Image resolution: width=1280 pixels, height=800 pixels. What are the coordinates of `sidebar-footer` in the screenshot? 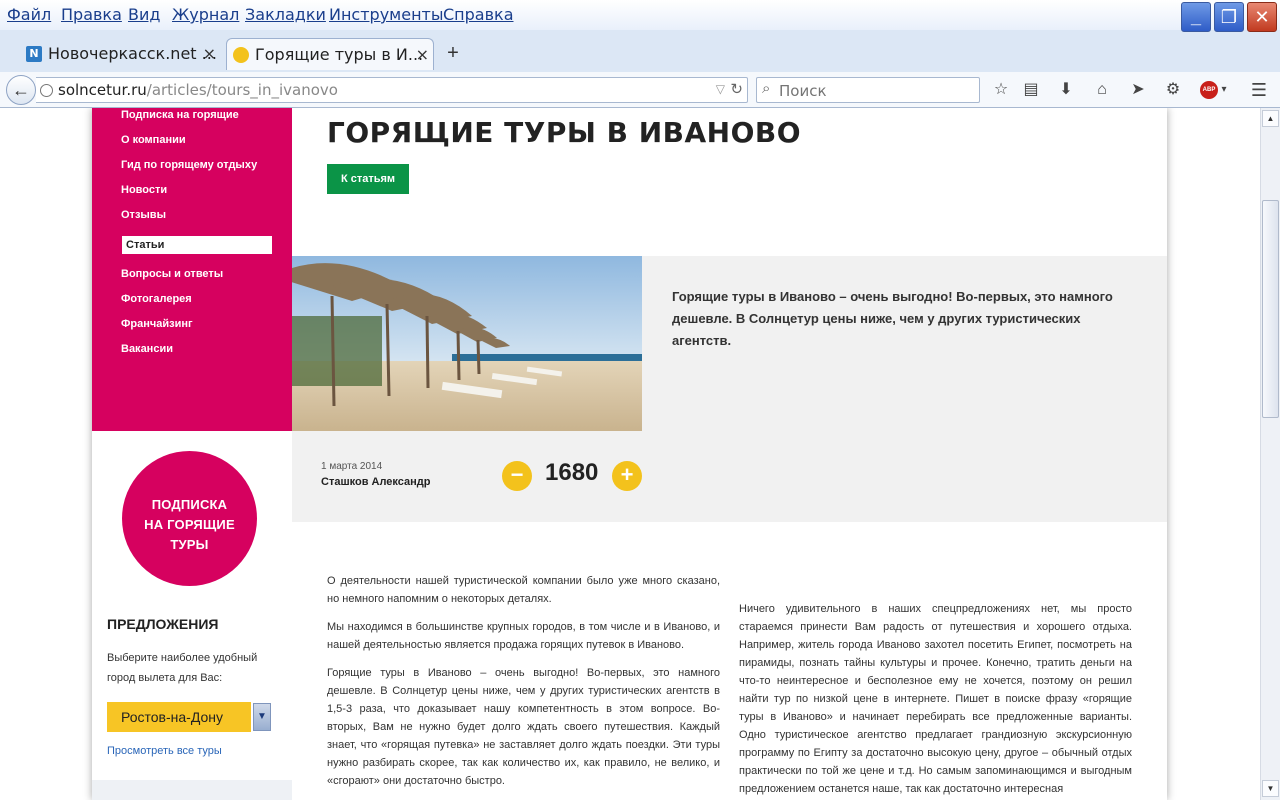 It's located at (192, 790).